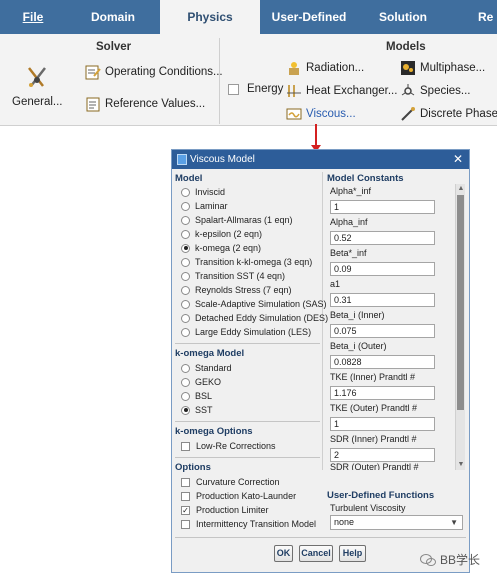  Describe the element at coordinates (358, 346) in the screenshot. I see `constant-label: Beta_i (Outer)` at that location.